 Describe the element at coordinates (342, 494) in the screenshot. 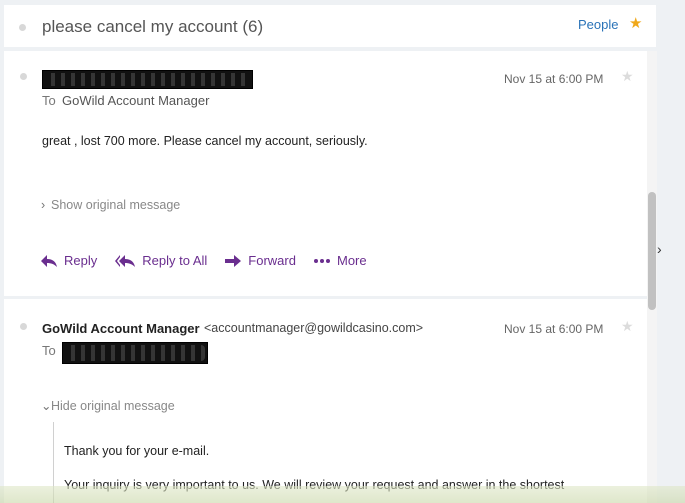

I see `bottom-strip` at that location.